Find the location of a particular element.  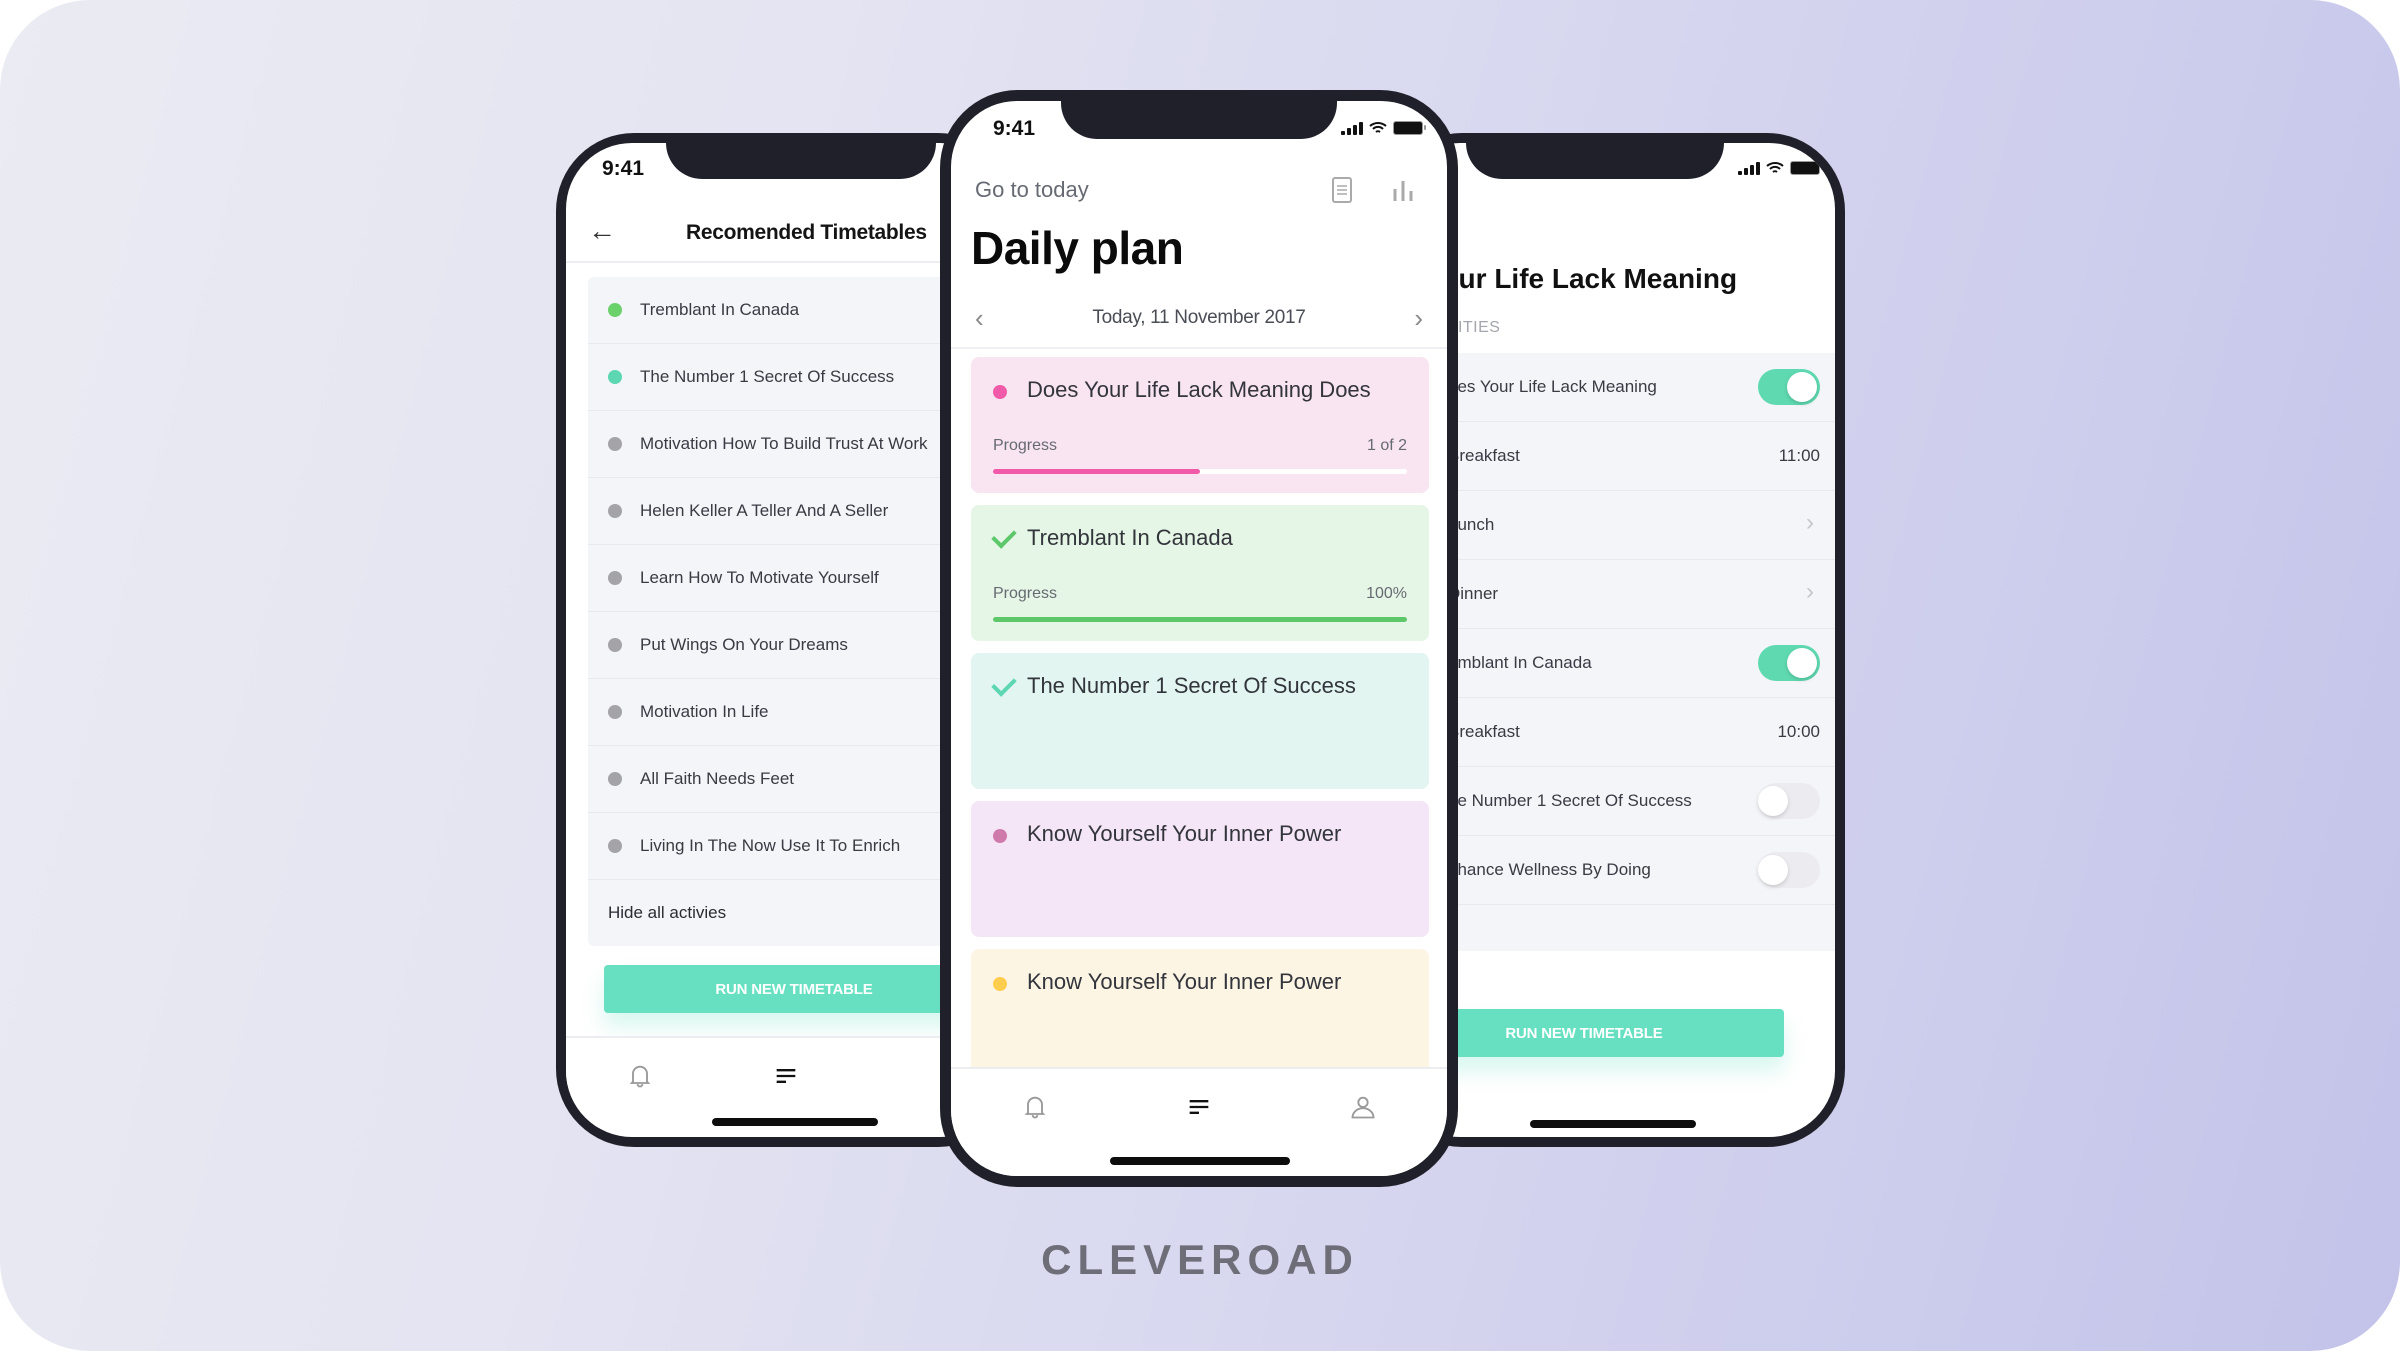

list-item: Tremblant In Canada is located at coordinates (778, 310).